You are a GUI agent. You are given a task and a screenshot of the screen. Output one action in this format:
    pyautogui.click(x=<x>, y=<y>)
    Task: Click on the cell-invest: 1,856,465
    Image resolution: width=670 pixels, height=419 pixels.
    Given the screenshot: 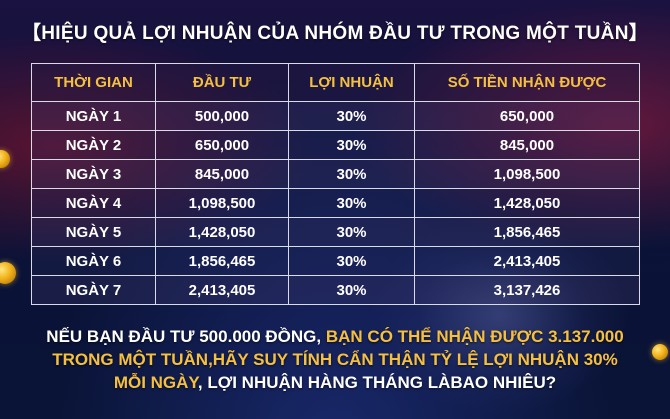 What is the action you would take?
    pyautogui.click(x=222, y=261)
    